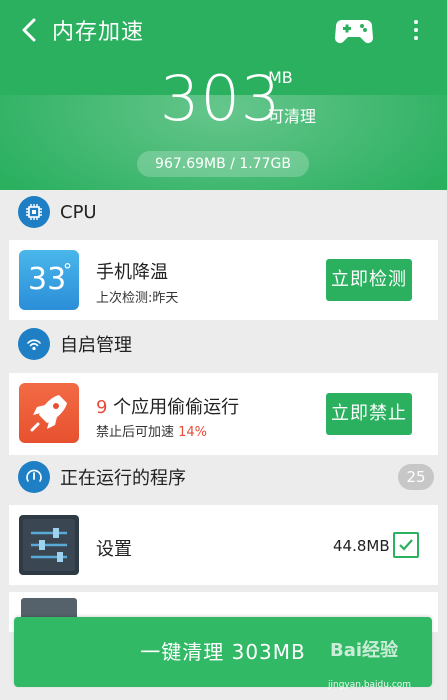 The image size is (447, 700). Describe the element at coordinates (98, 32) in the screenshot. I see `page-title: 内存加速` at that location.